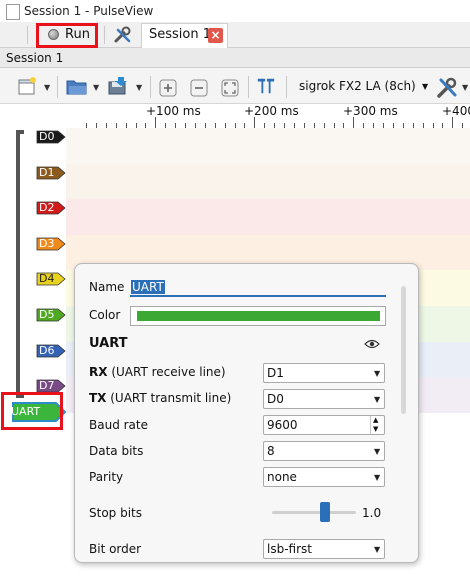 The width and height of the screenshot is (470, 578). I want to click on parity-label: Parity, so click(106, 477).